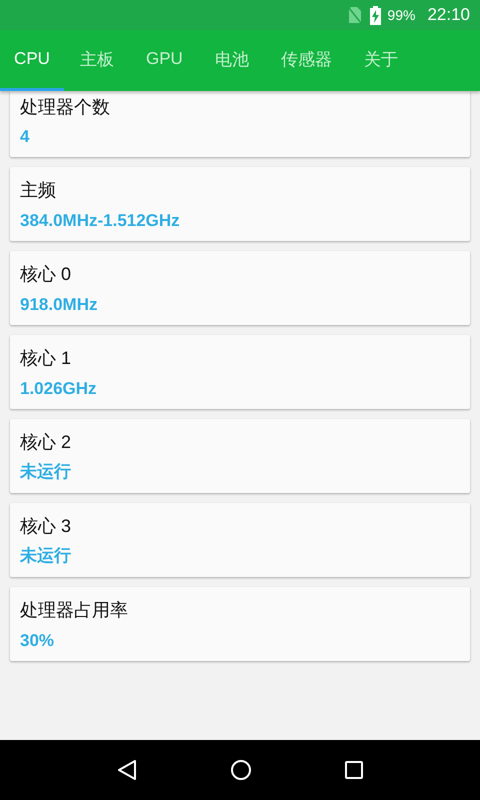 This screenshot has width=480, height=800. I want to click on card-value: 1.026GHz, so click(59, 389).